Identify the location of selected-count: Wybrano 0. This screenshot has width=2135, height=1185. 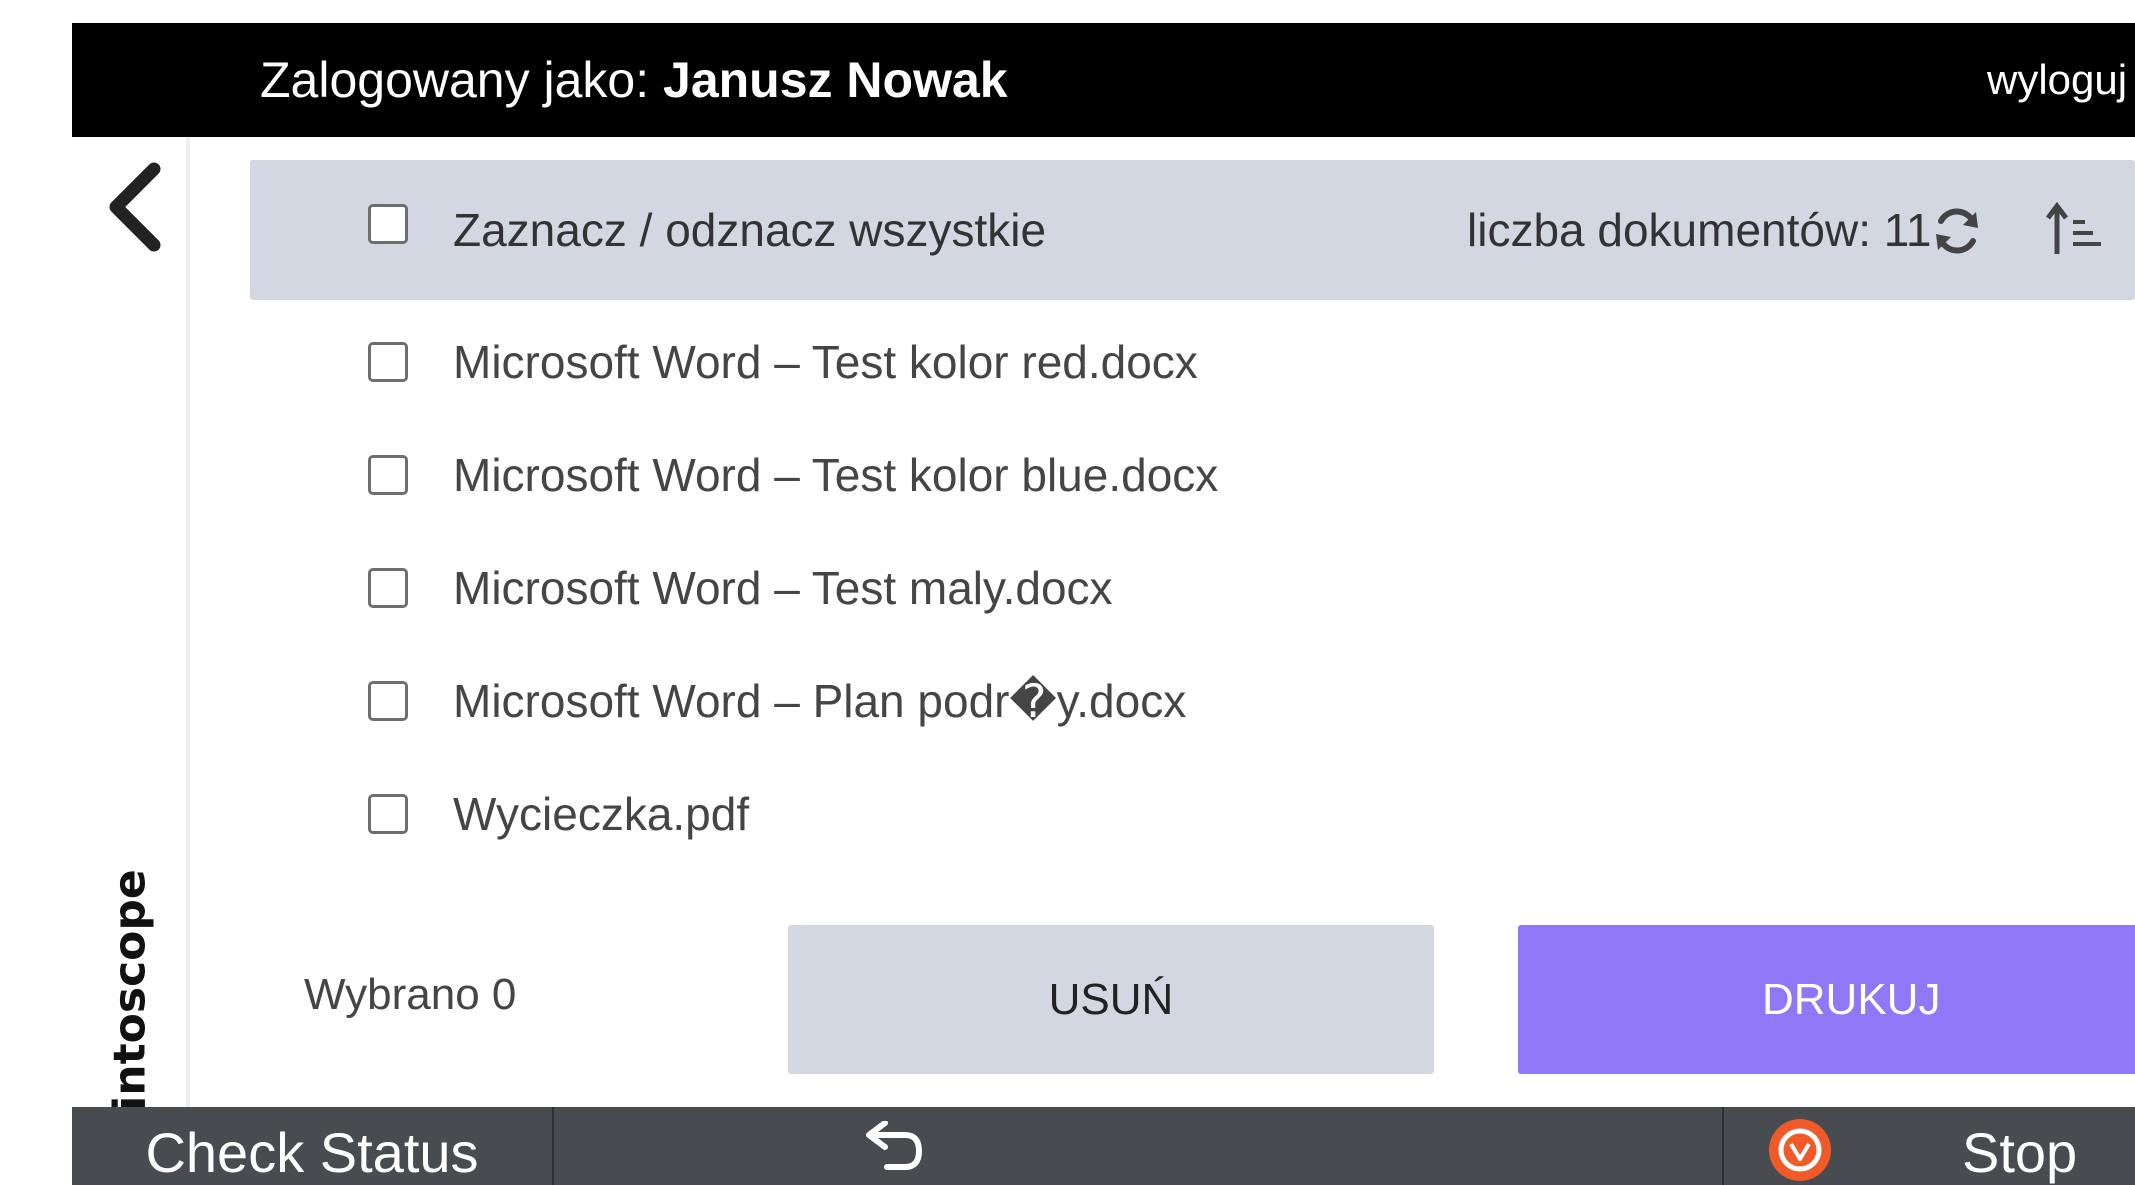
(410, 994).